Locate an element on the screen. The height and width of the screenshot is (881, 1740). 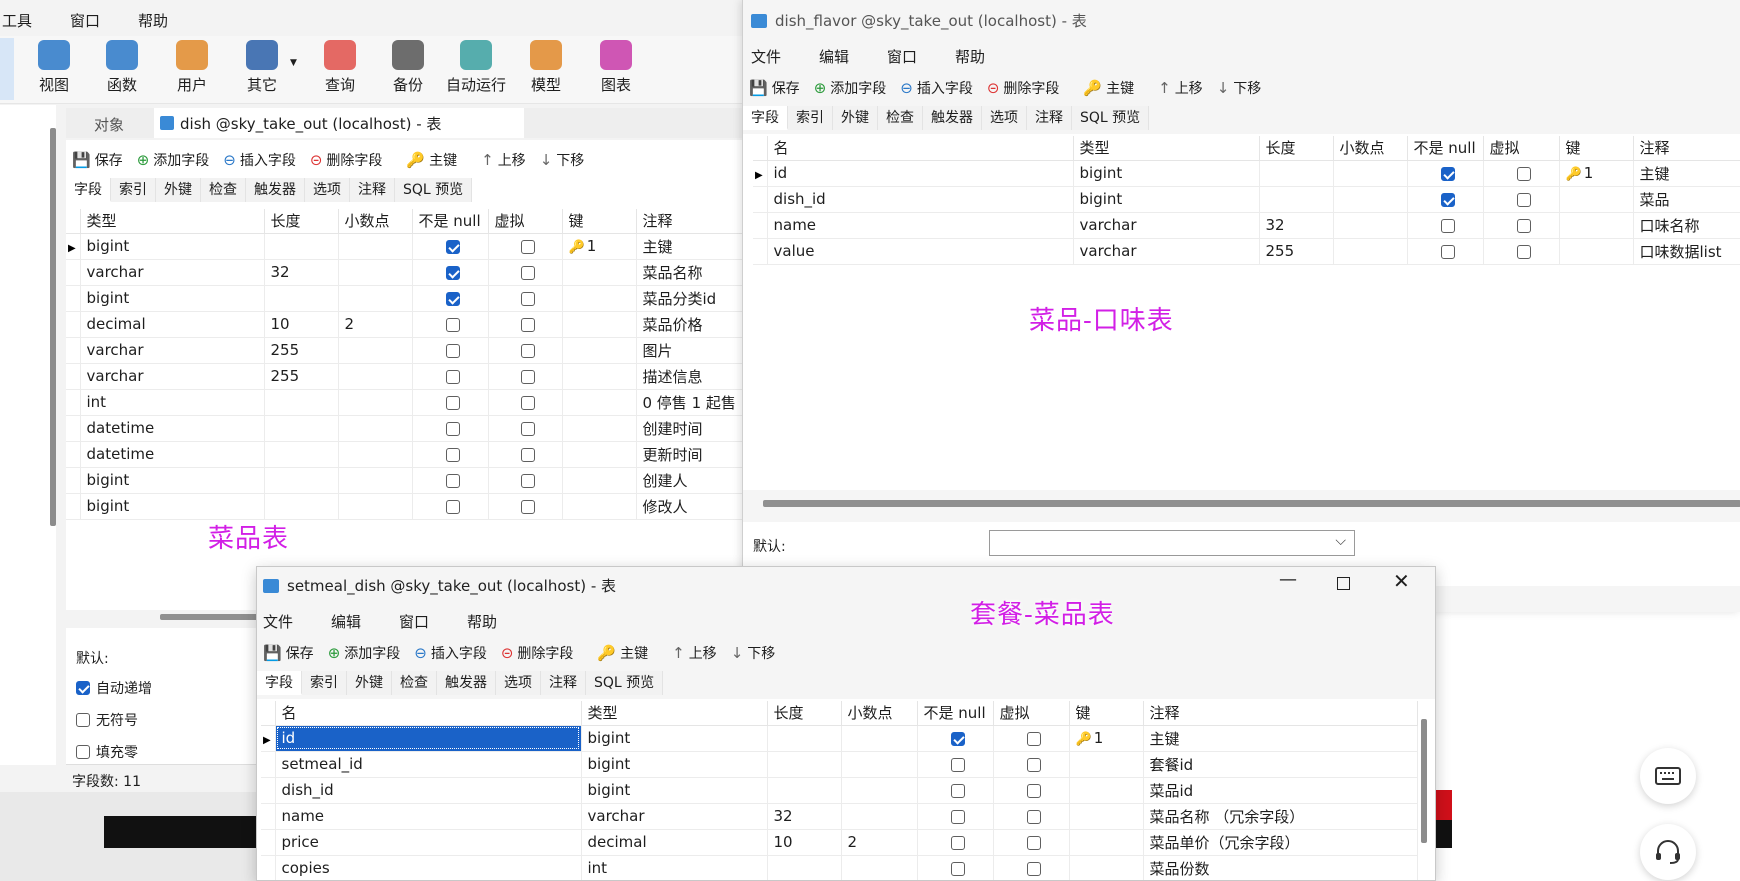
comment-cell: 0 停售 1 起售 is located at coordinates (690, 402).